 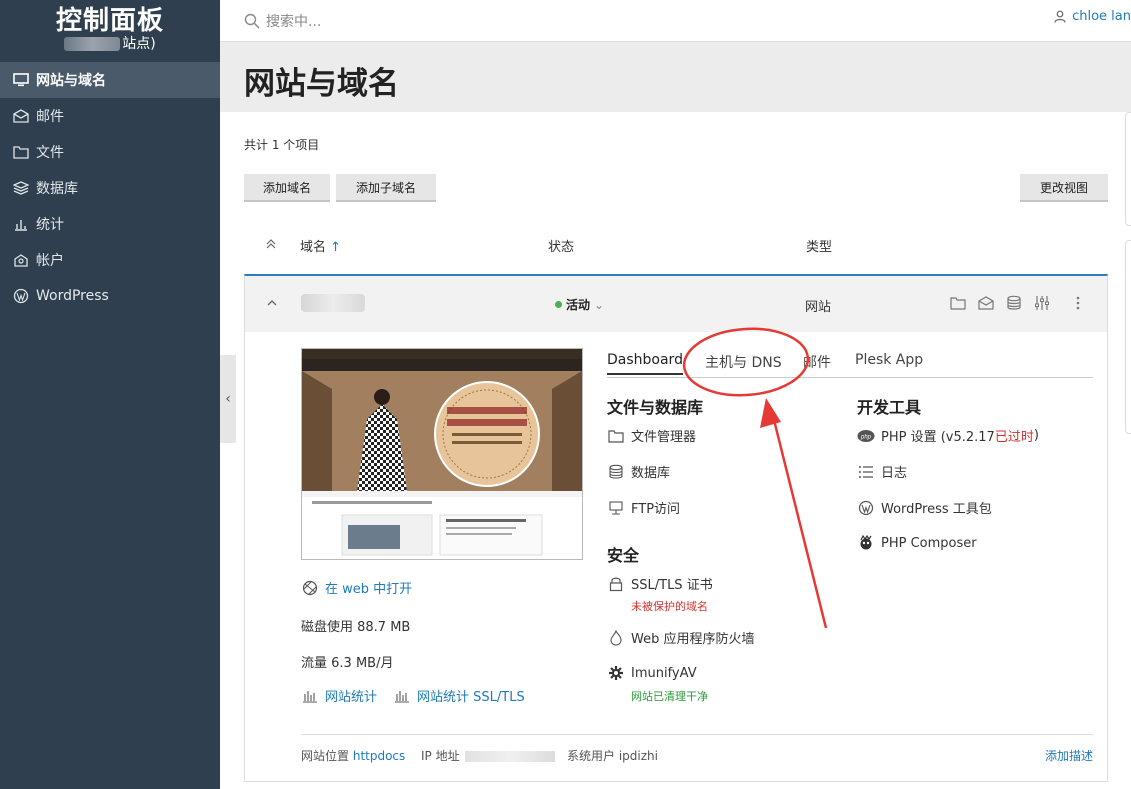 What do you see at coordinates (333, 303) in the screenshot?
I see `redacted-domain-name` at bounding box center [333, 303].